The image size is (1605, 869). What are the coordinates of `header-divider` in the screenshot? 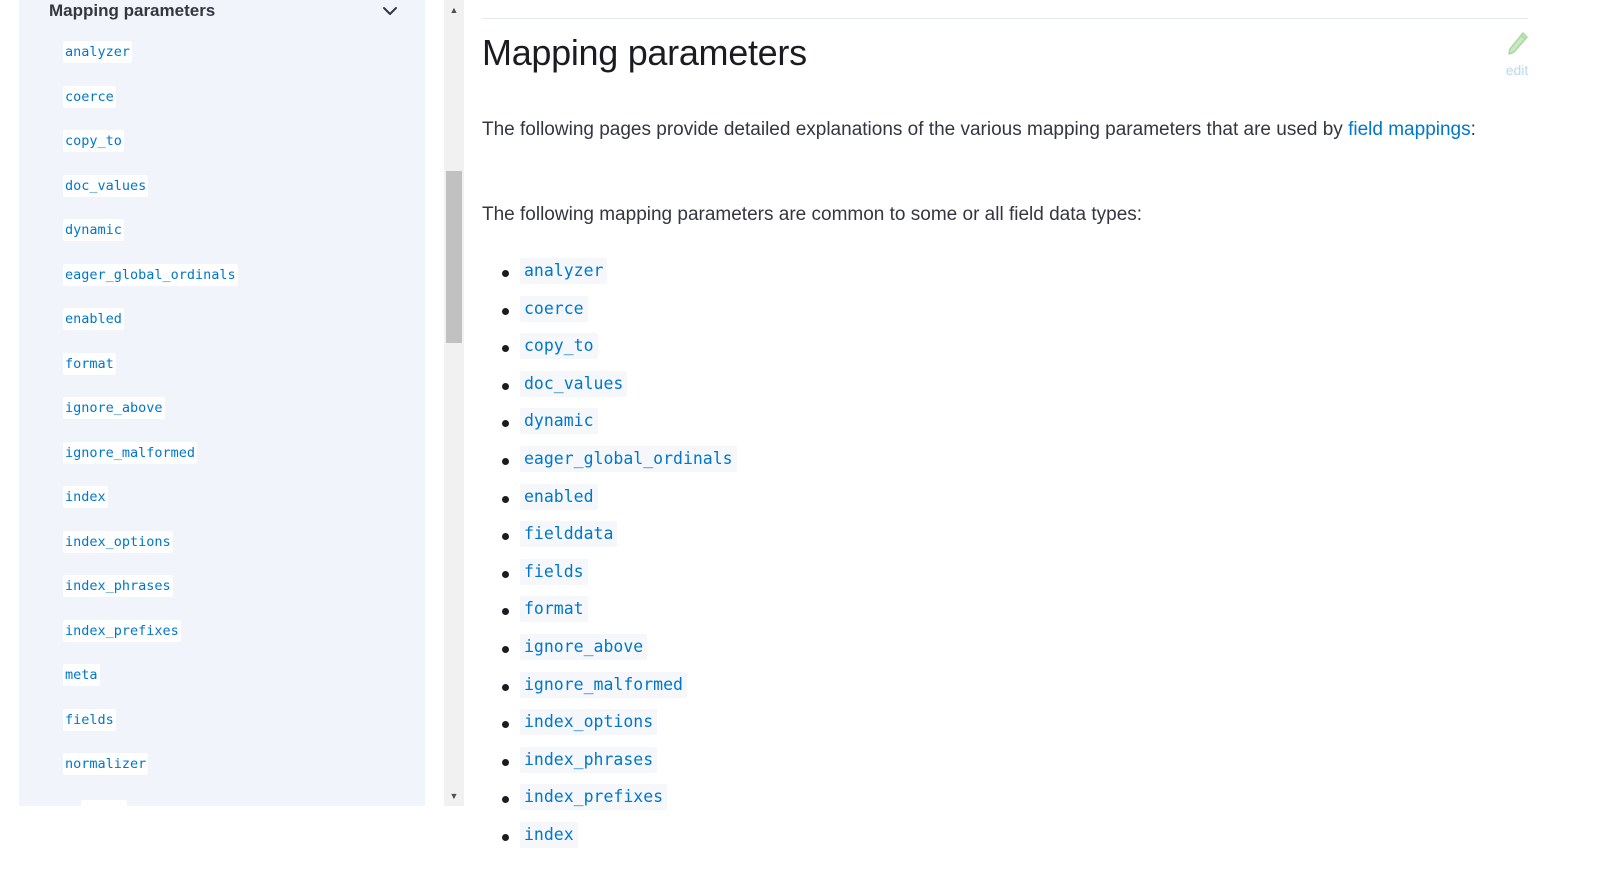 It's located at (1005, 18).